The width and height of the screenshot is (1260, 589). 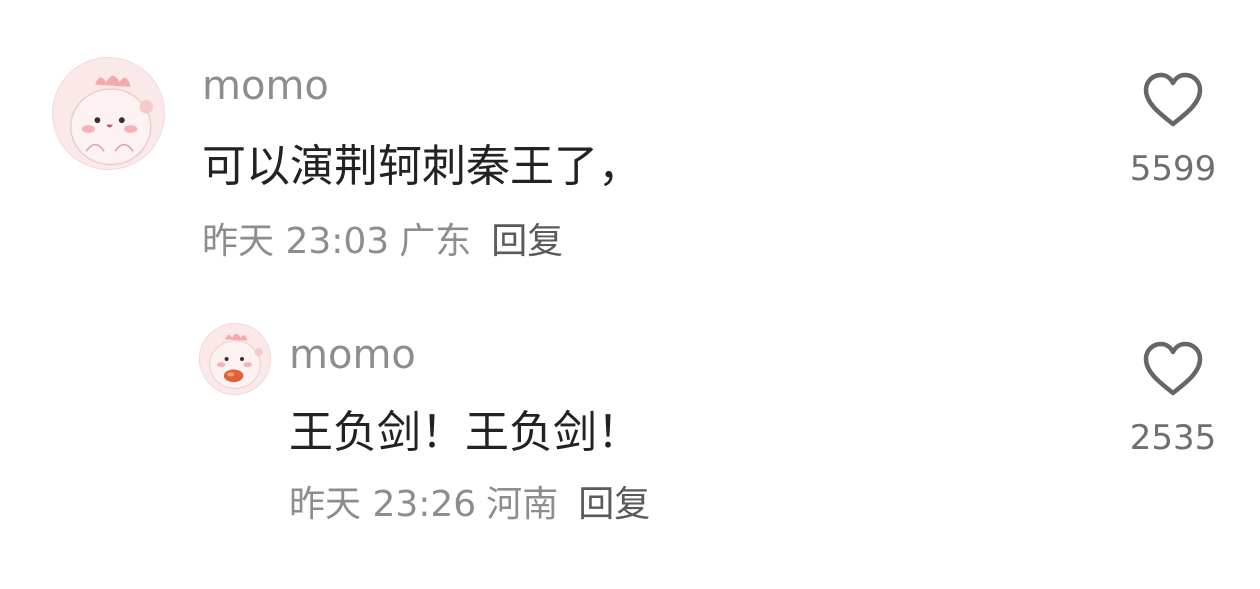 I want to click on like-count: 2535, so click(x=1173, y=438).